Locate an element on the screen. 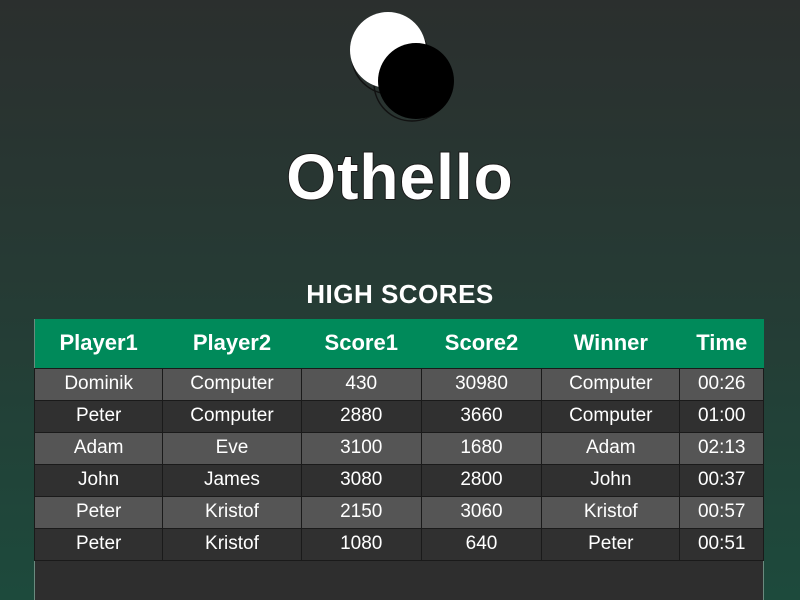 Image resolution: width=800 pixels, height=600 pixels. column-header-player2: Player2 is located at coordinates (232, 343).